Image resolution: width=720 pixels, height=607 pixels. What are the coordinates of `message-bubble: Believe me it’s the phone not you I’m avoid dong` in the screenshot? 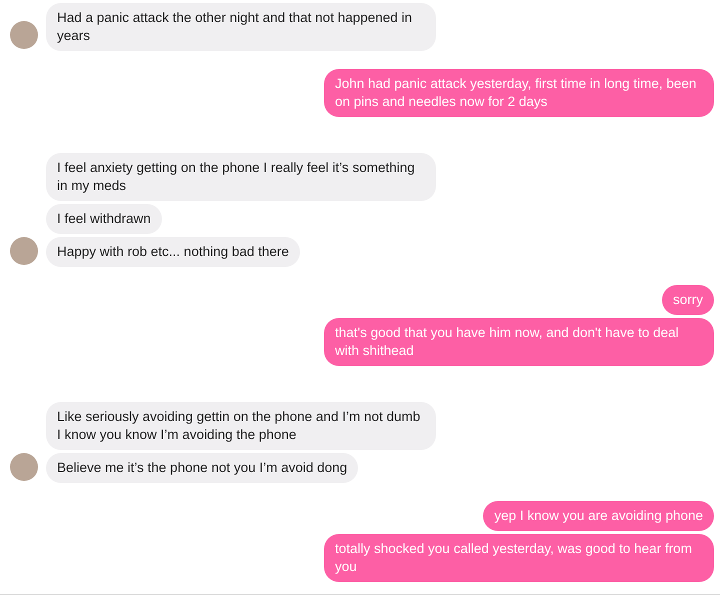 It's located at (202, 468).